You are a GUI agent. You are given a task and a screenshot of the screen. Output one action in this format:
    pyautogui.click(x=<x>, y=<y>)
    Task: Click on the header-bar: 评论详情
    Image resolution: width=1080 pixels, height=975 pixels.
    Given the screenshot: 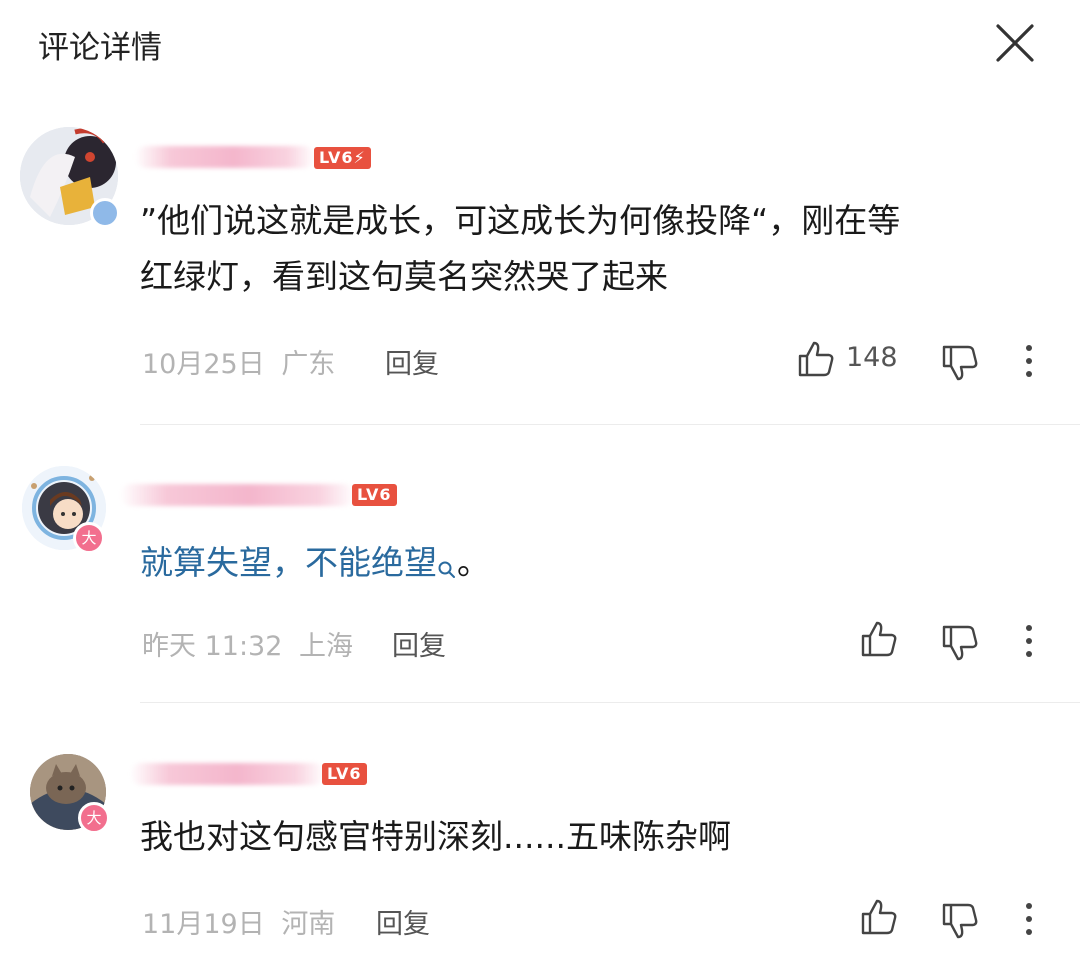 What is the action you would take?
    pyautogui.click(x=540, y=45)
    